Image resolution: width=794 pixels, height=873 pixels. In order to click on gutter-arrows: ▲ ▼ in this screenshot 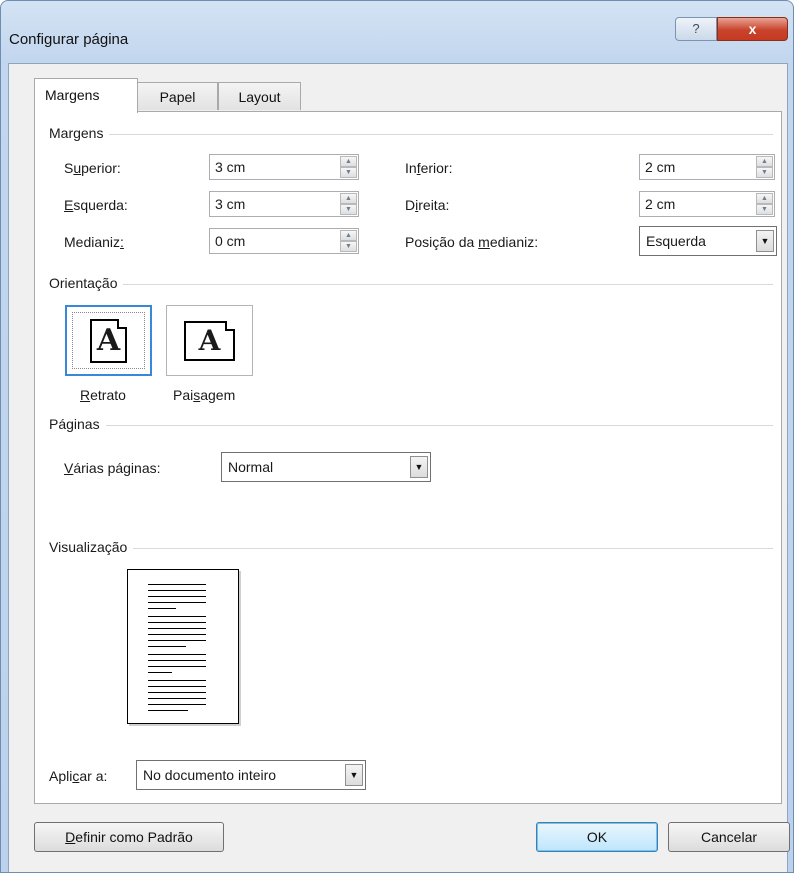, I will do `click(348, 241)`.